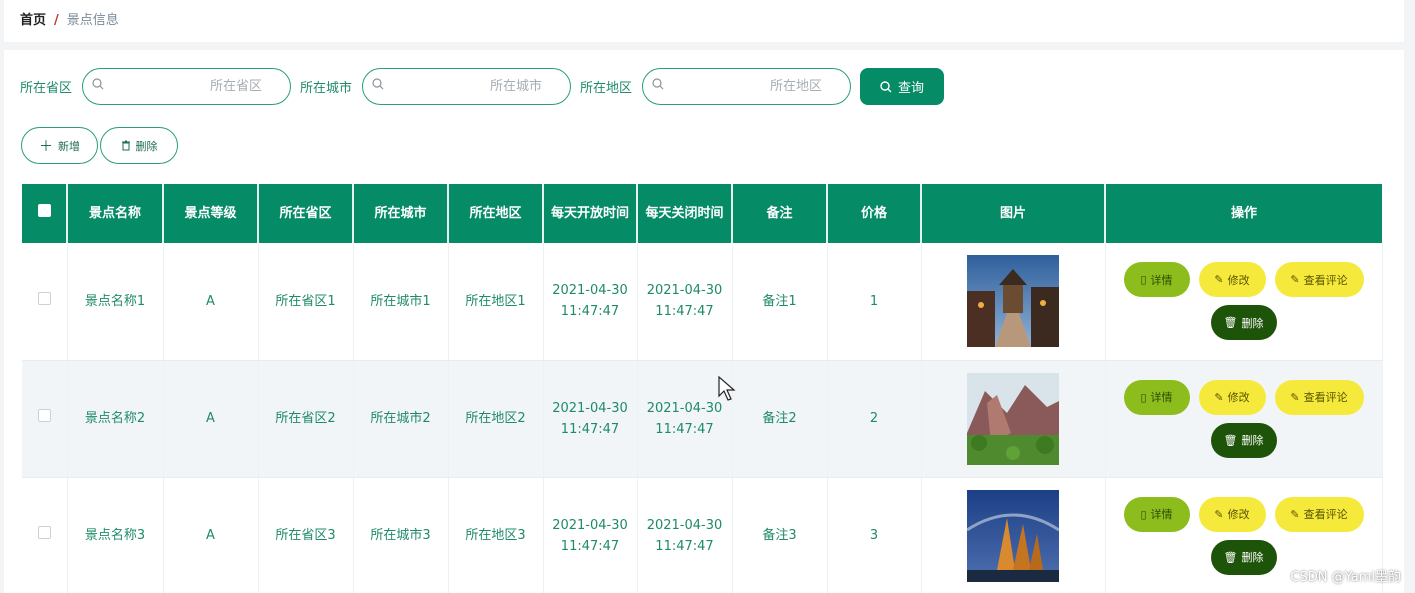 The image size is (1415, 593). Describe the element at coordinates (780, 535) in the screenshot. I see `cell-remark: 备注3` at that location.